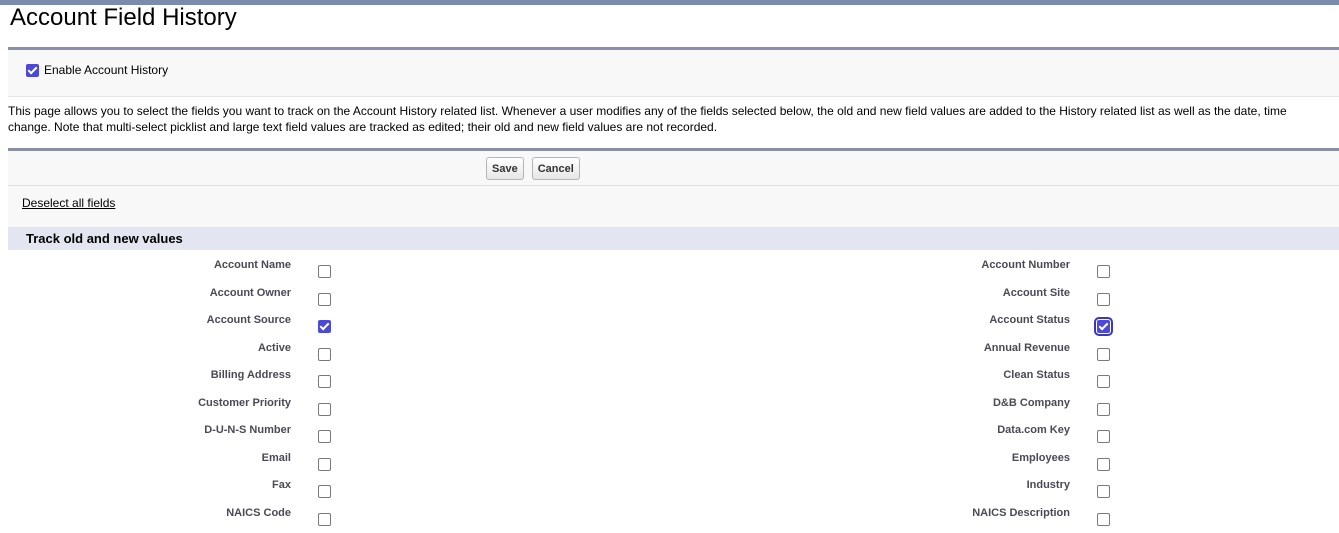  What do you see at coordinates (250, 292) in the screenshot?
I see `field-label: Account Owner` at bounding box center [250, 292].